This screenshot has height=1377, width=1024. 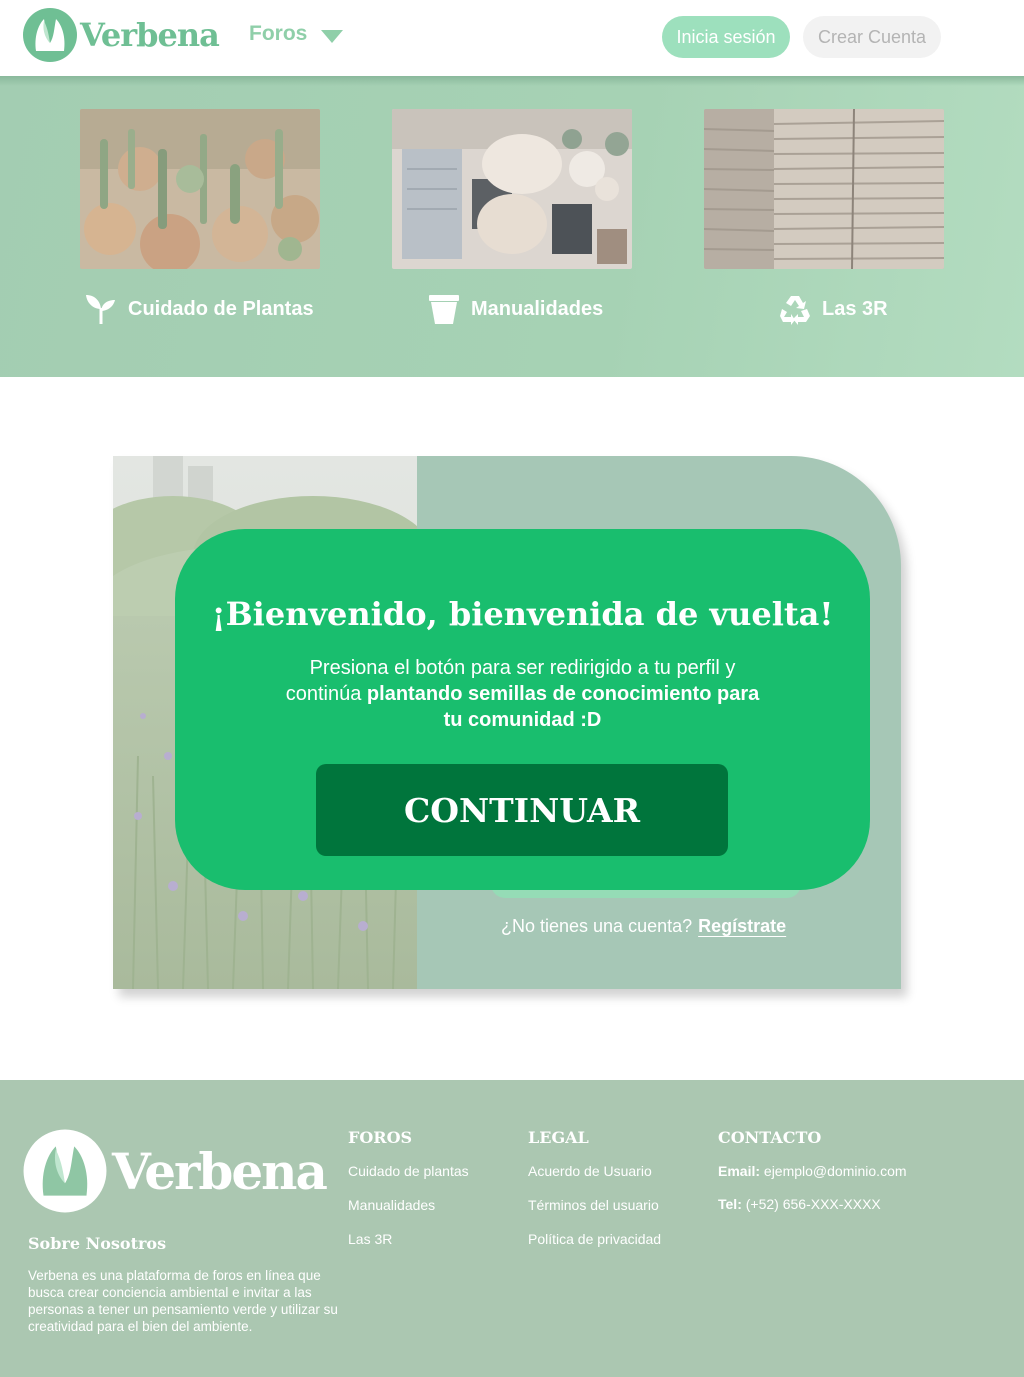 I want to click on footer-link-crafts: Manualidades, so click(x=408, y=1205).